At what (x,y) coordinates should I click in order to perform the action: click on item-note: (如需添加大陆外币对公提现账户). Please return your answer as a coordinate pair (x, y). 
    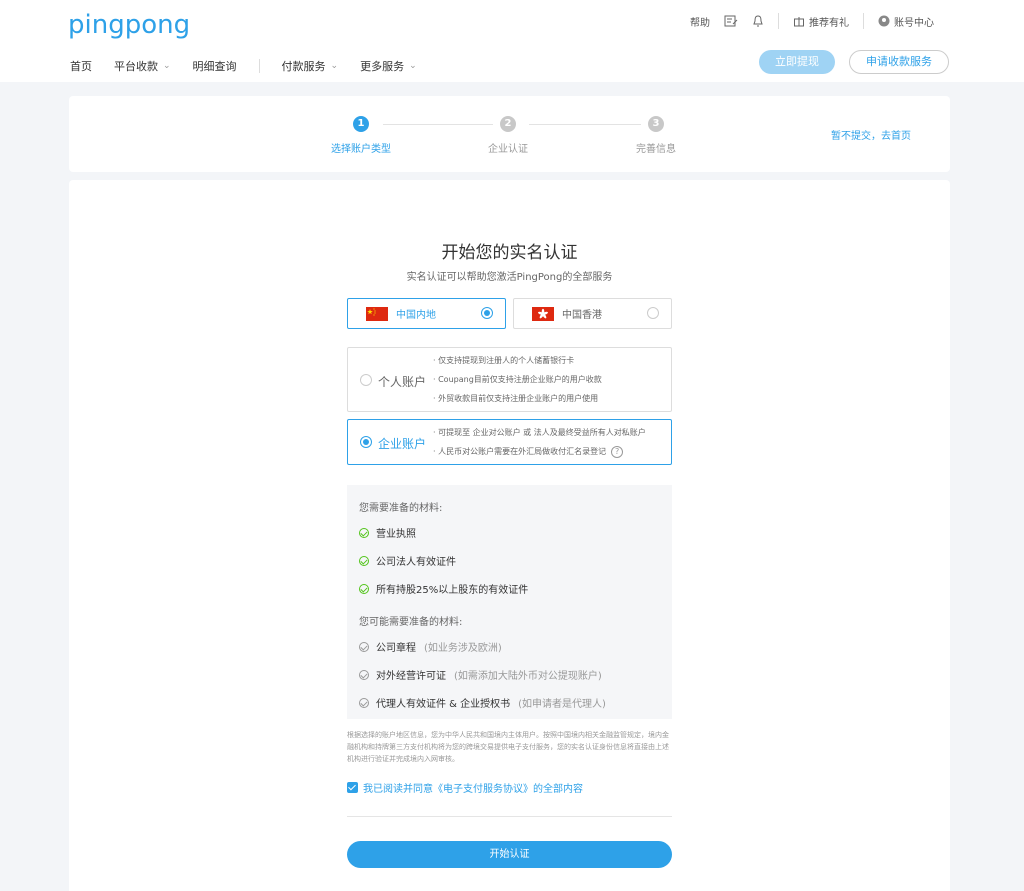
    Looking at the image, I should click on (528, 676).